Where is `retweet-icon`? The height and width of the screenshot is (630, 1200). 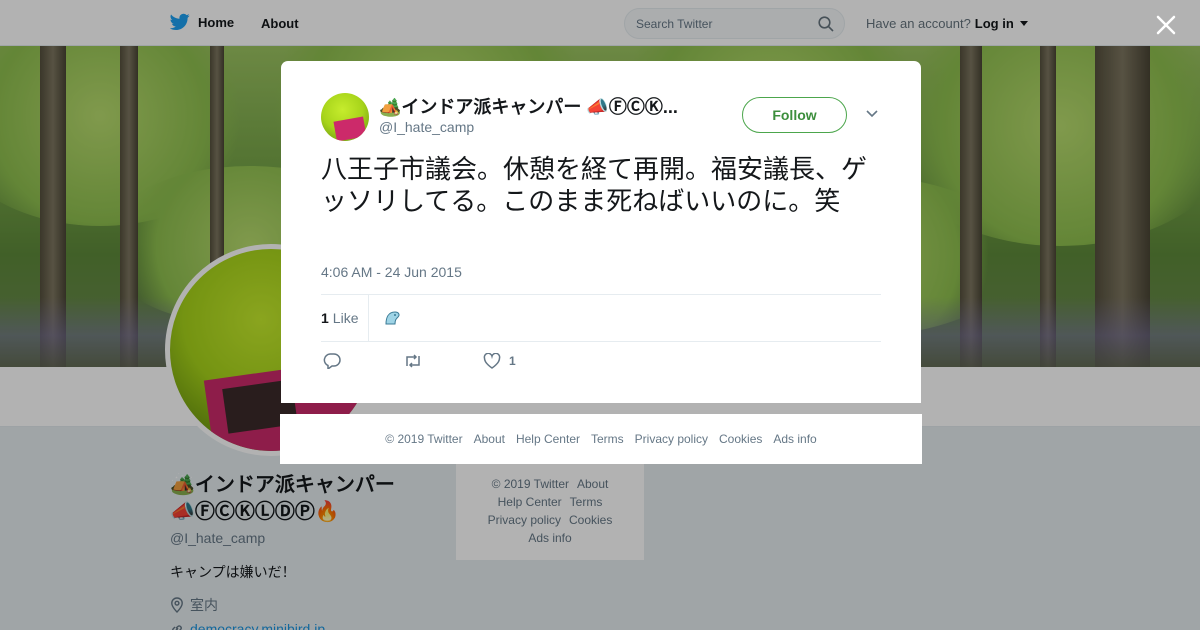
retweet-icon is located at coordinates (413, 361).